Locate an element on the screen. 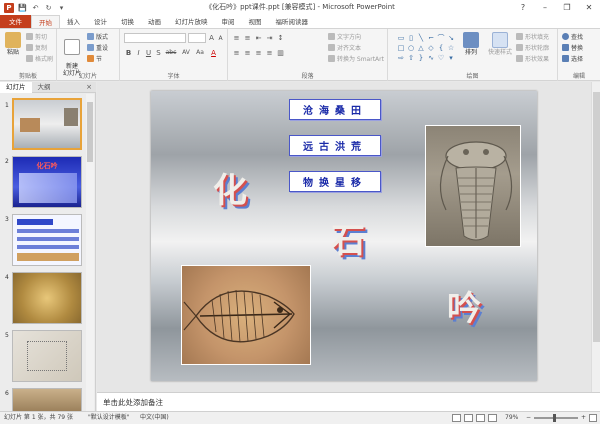 The width and height of the screenshot is (600, 424). section-button: 节 is located at coordinates (94, 58).